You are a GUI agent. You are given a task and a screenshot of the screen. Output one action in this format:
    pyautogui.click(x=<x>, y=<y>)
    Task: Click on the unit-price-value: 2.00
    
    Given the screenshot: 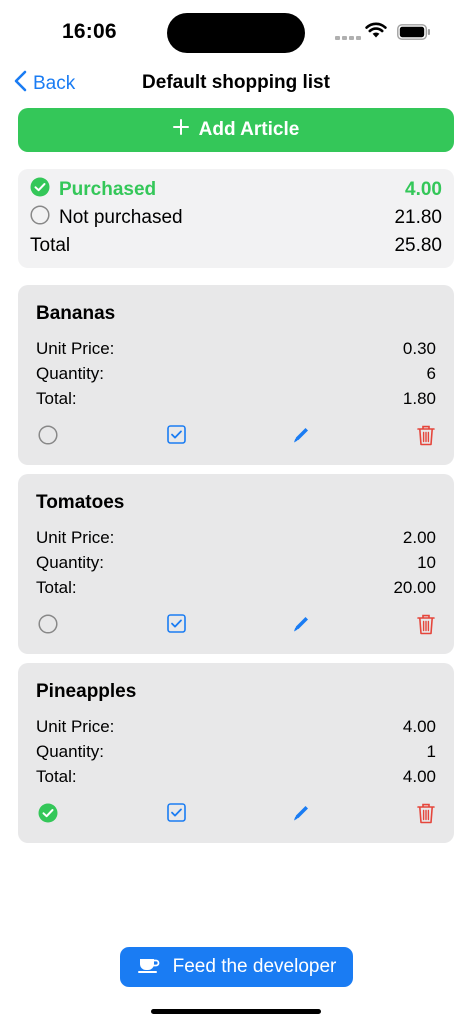 What is the action you would take?
    pyautogui.click(x=419, y=537)
    